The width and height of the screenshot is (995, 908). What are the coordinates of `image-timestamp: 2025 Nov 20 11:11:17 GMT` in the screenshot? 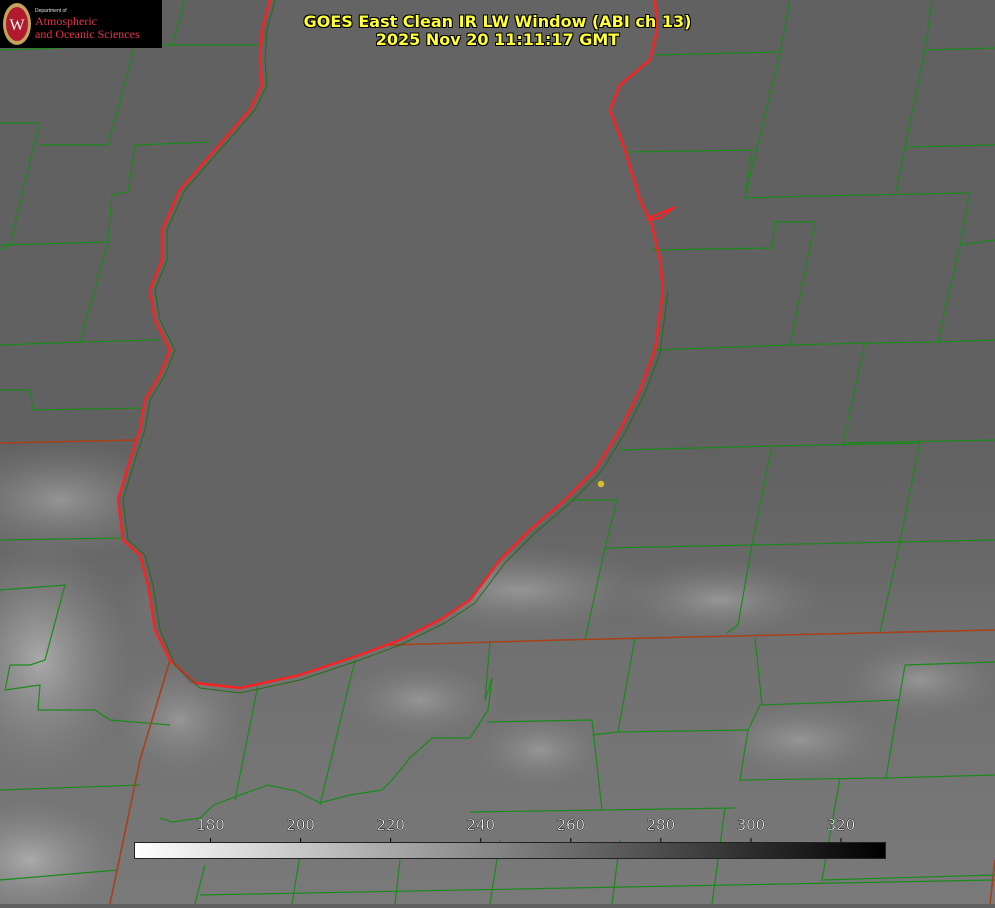 It's located at (497, 39).